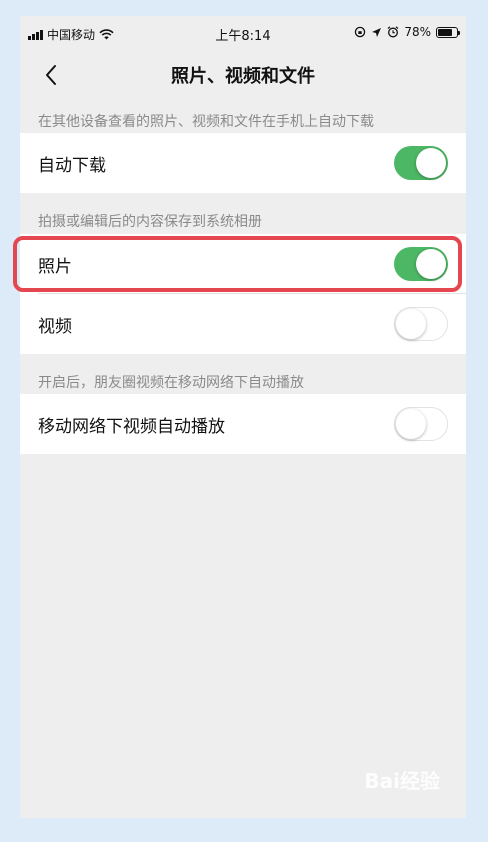 The height and width of the screenshot is (842, 488). Describe the element at coordinates (55, 327) in the screenshot. I see `videos-label: 视频` at that location.